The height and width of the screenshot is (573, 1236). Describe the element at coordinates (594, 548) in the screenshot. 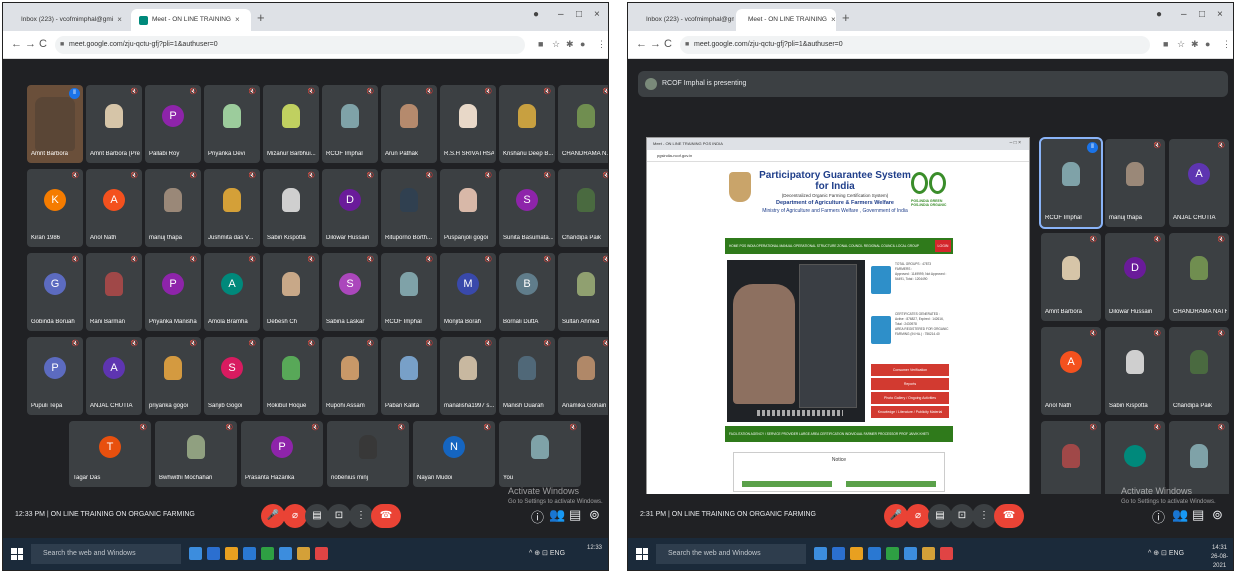

I see `taskbar-clock: 12:33` at that location.